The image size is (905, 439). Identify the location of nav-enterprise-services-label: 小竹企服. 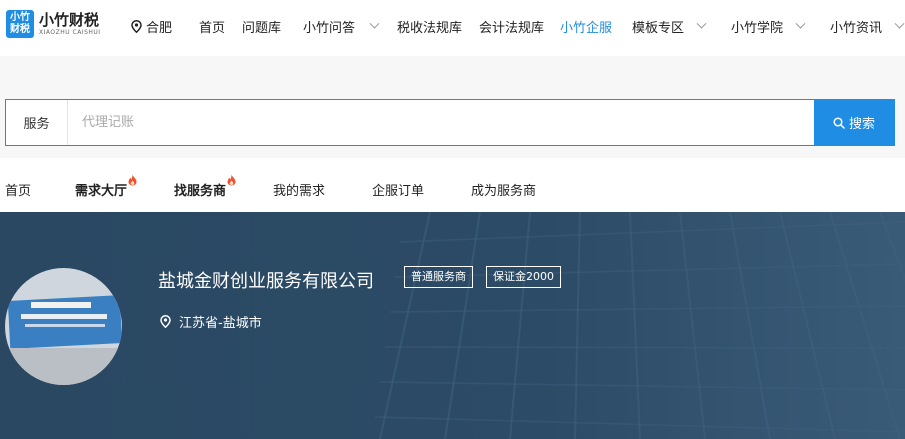
(586, 28).